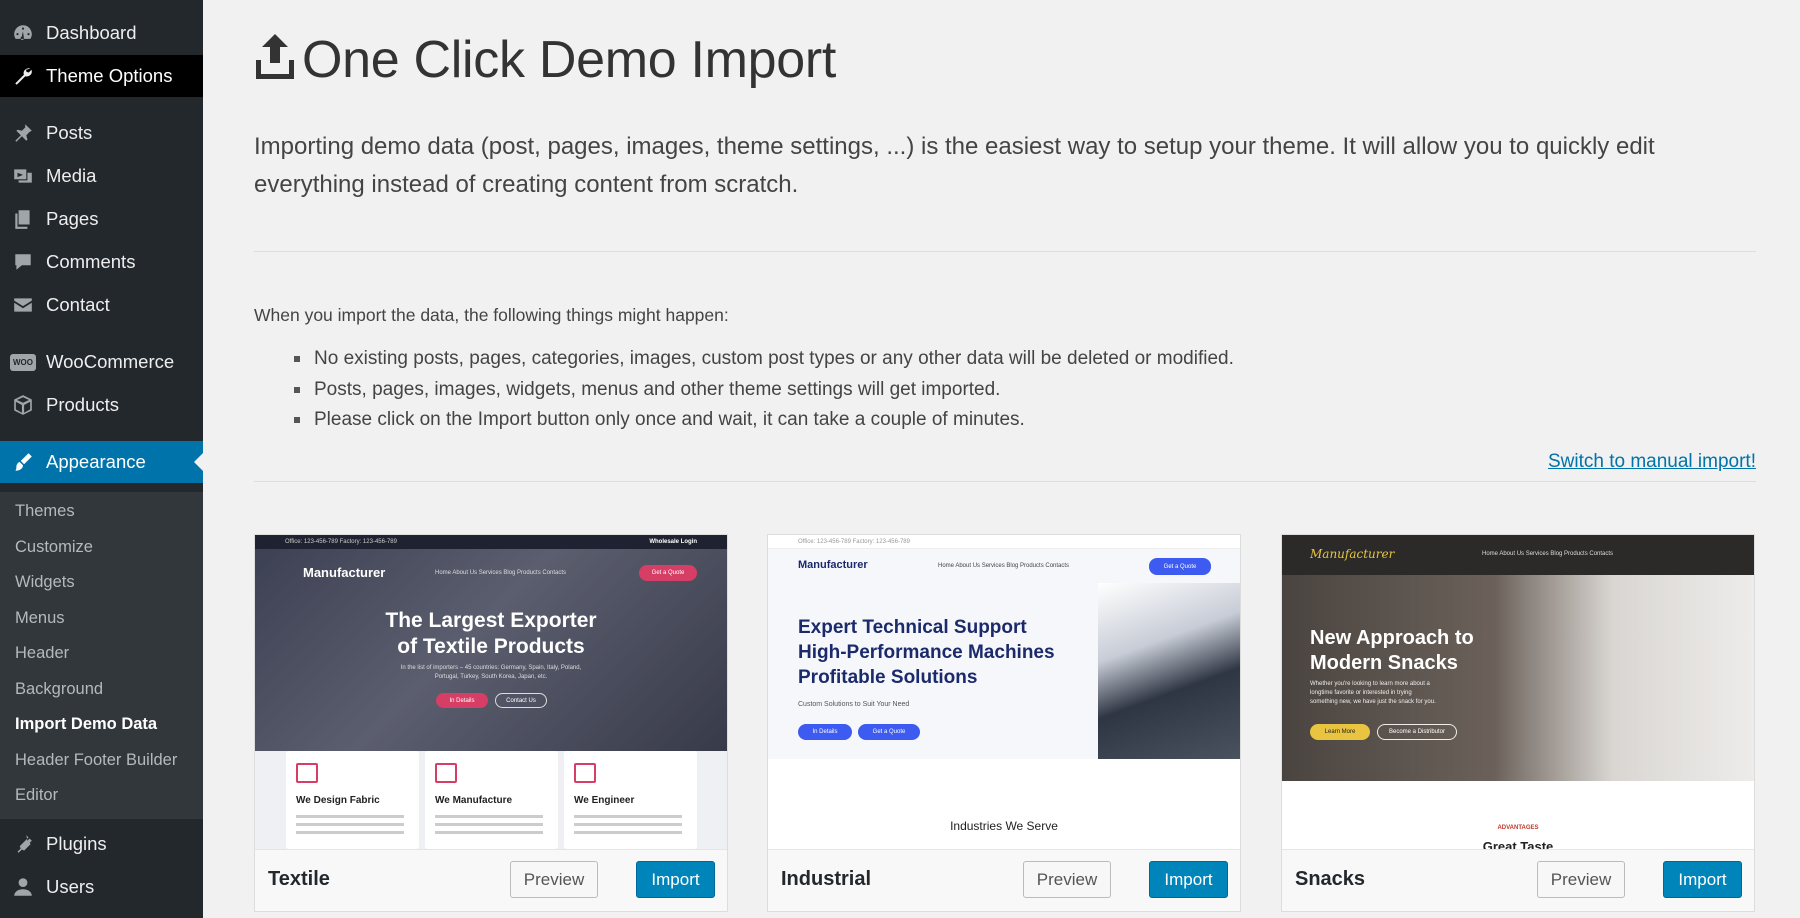 This screenshot has width=1800, height=918. Describe the element at coordinates (569, 60) in the screenshot. I see `page-title-text: One Click Demo Import` at that location.